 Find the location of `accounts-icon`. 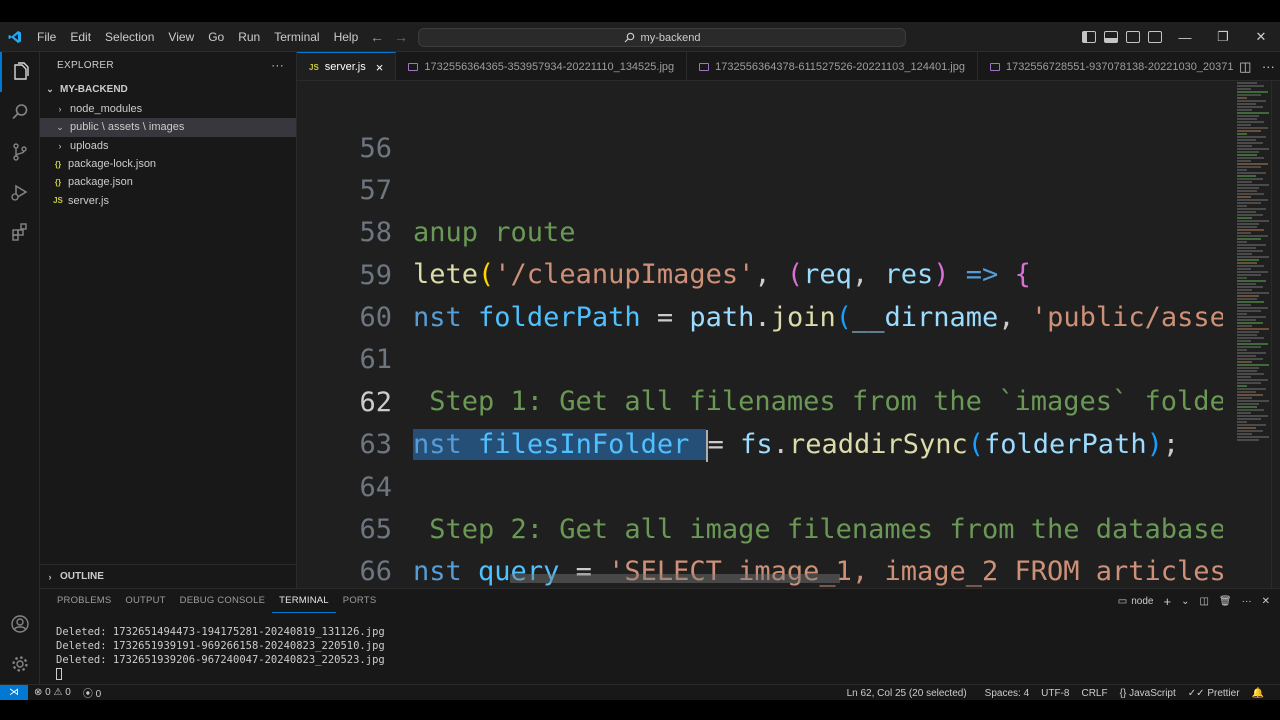

accounts-icon is located at coordinates (20, 624).